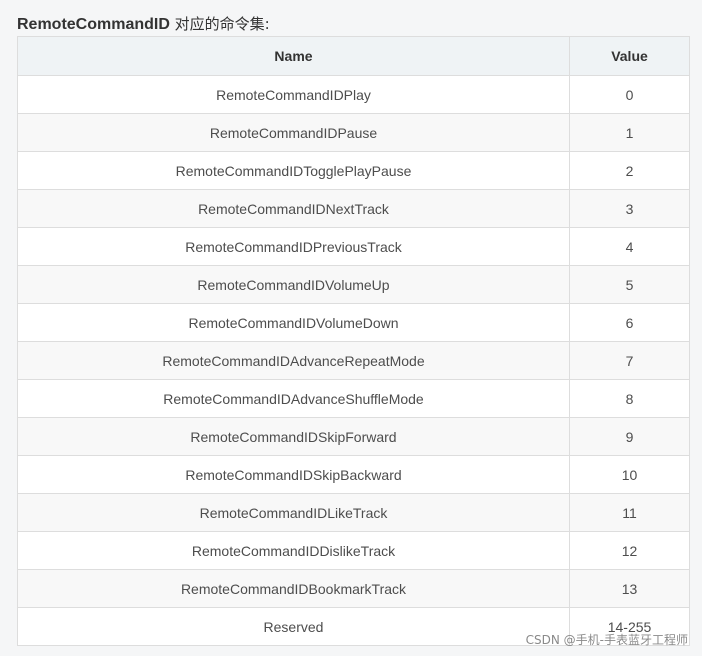 The image size is (702, 656). I want to click on cell-value: 12, so click(629, 550).